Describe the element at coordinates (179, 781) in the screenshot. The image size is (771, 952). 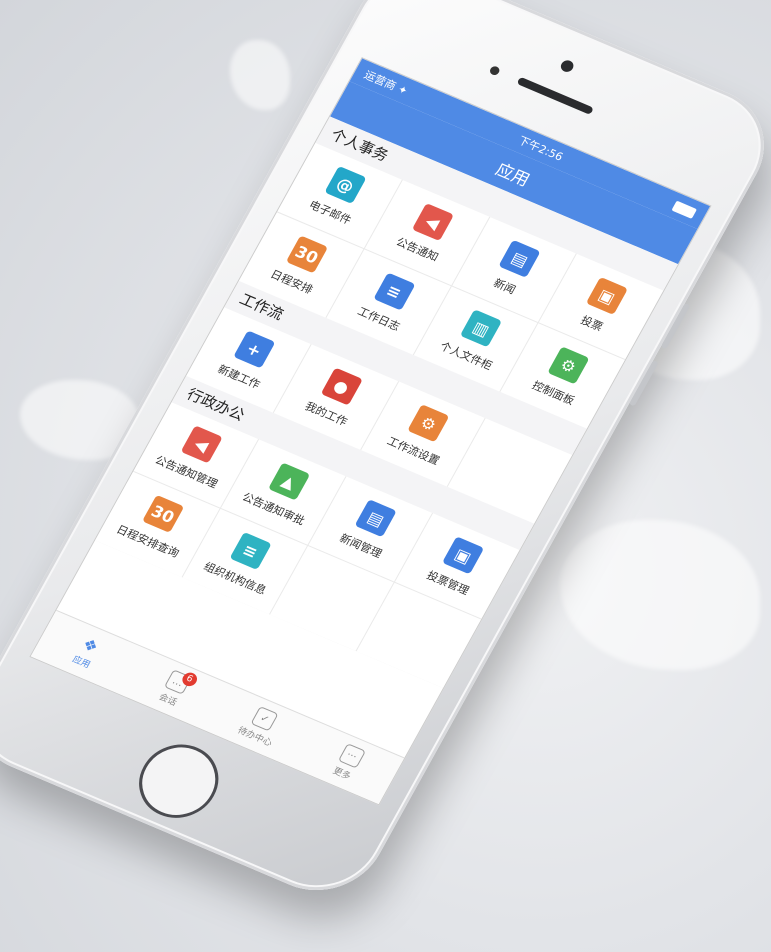
I see `home-button` at that location.